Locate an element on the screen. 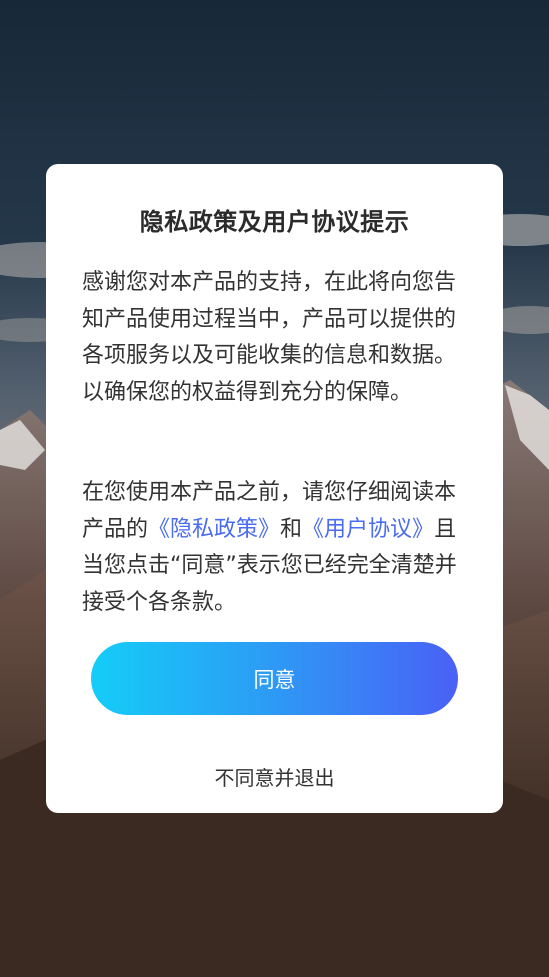 This screenshot has height=977, width=549. user-agreement-link: 《用户协议》 is located at coordinates (368, 529).